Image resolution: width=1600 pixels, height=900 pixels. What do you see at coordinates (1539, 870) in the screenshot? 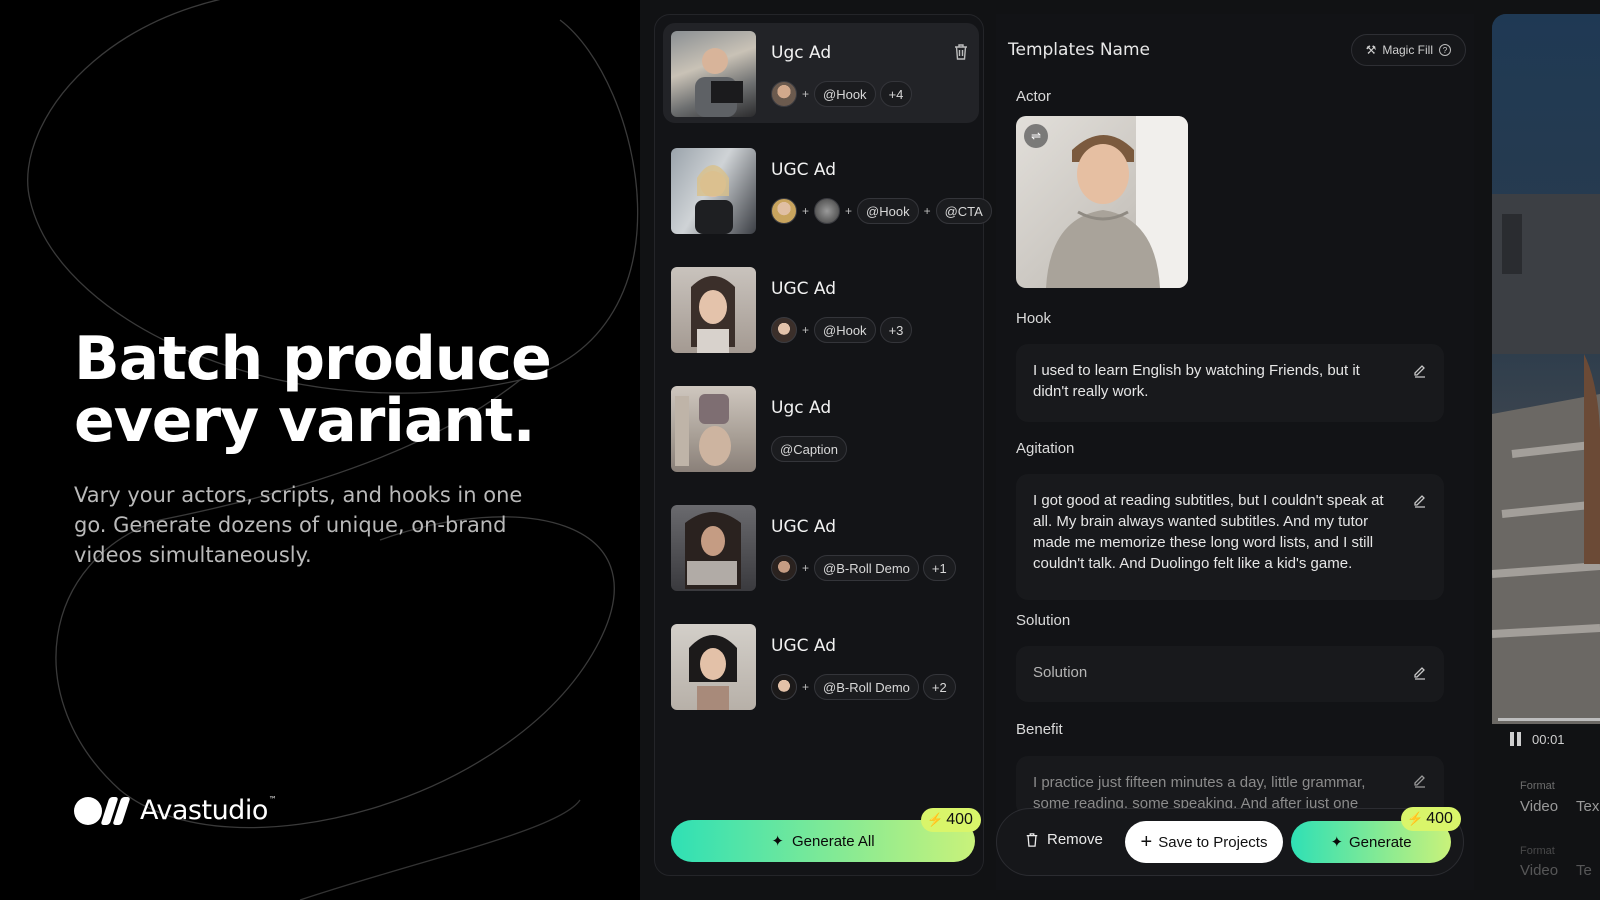
I see `format-video-2: Video` at bounding box center [1539, 870].